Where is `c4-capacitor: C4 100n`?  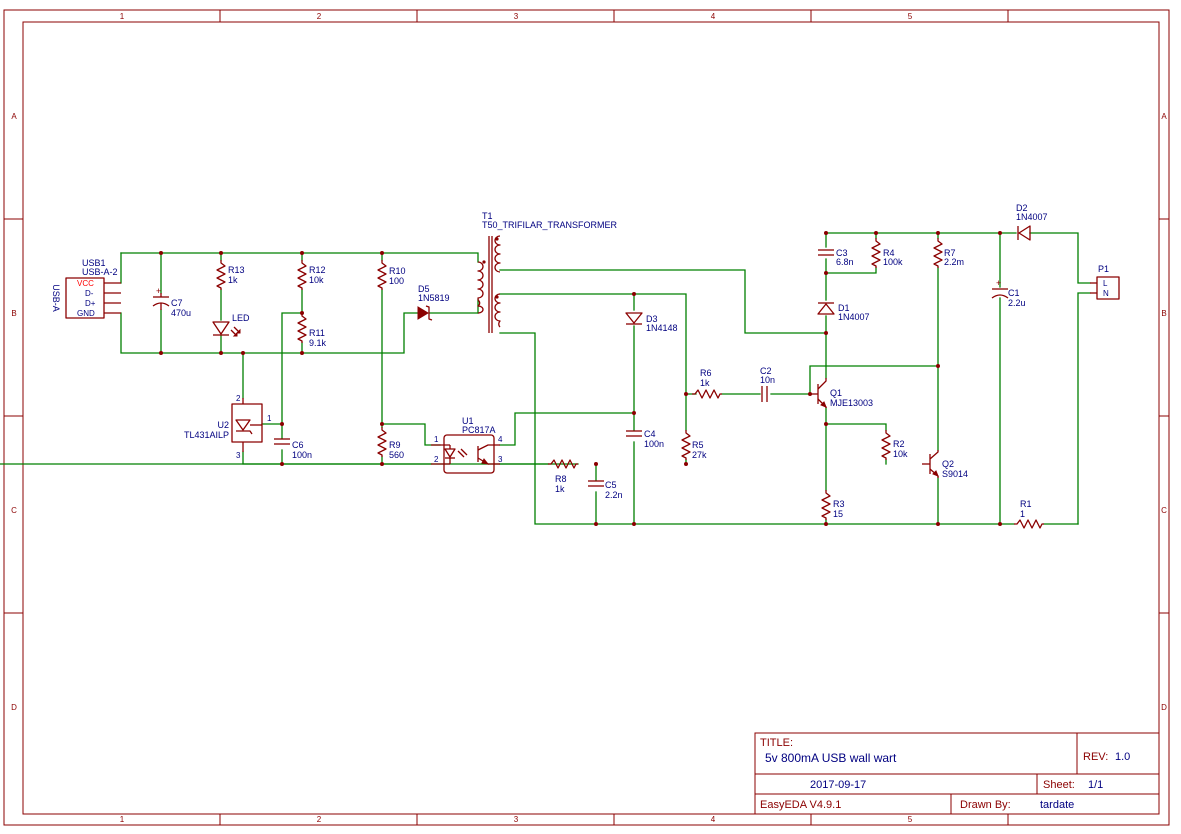
c4-capacitor: C4 100n is located at coordinates (645, 439).